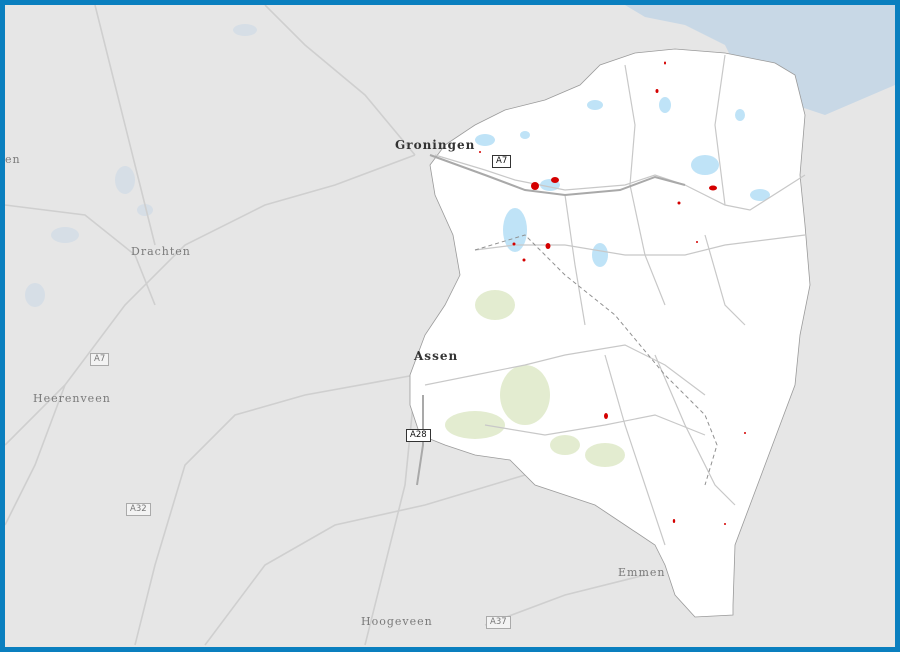  What do you see at coordinates (498, 622) in the screenshot?
I see `road-shield-a37: A37` at bounding box center [498, 622].